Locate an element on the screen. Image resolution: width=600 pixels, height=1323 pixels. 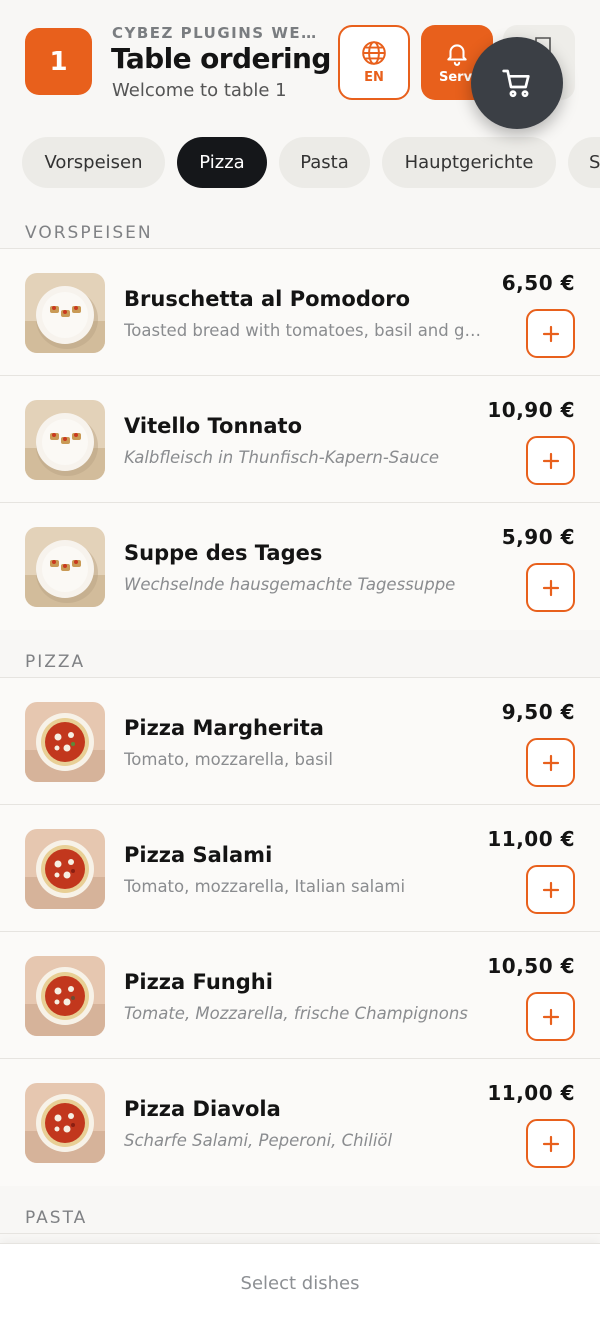
item-price: 9,50 € is located at coordinates (538, 712).